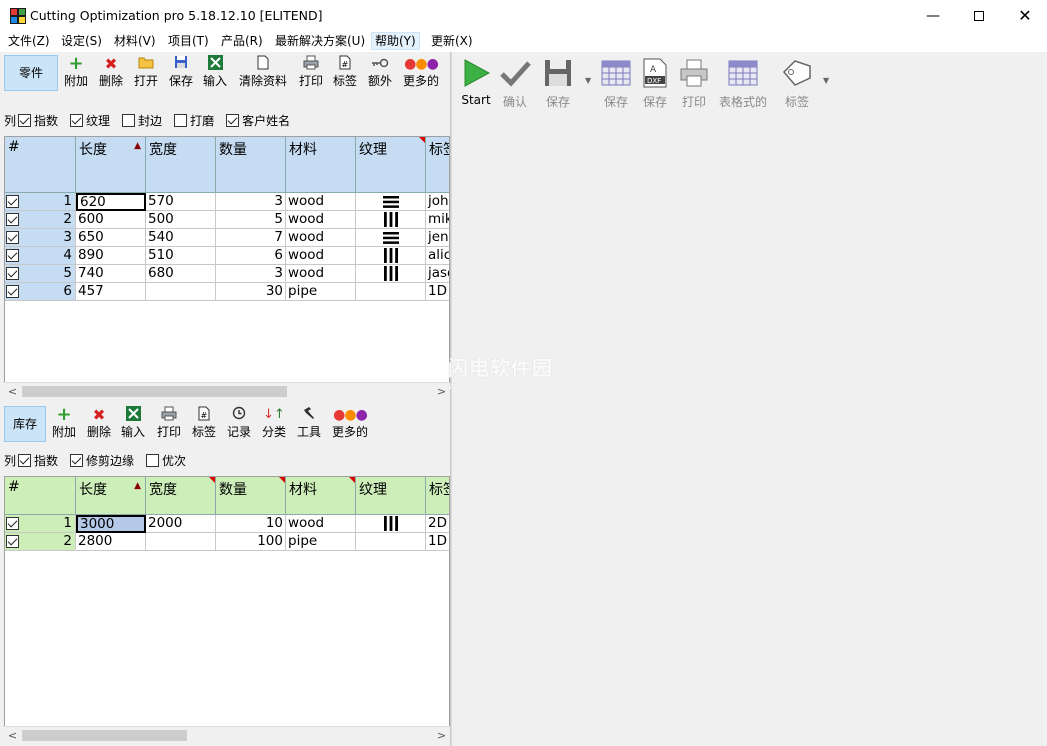 The image size is (1047, 746). Describe the element at coordinates (655, 84) in the screenshot. I see `save-dxf-button: A DXF 保存` at that location.